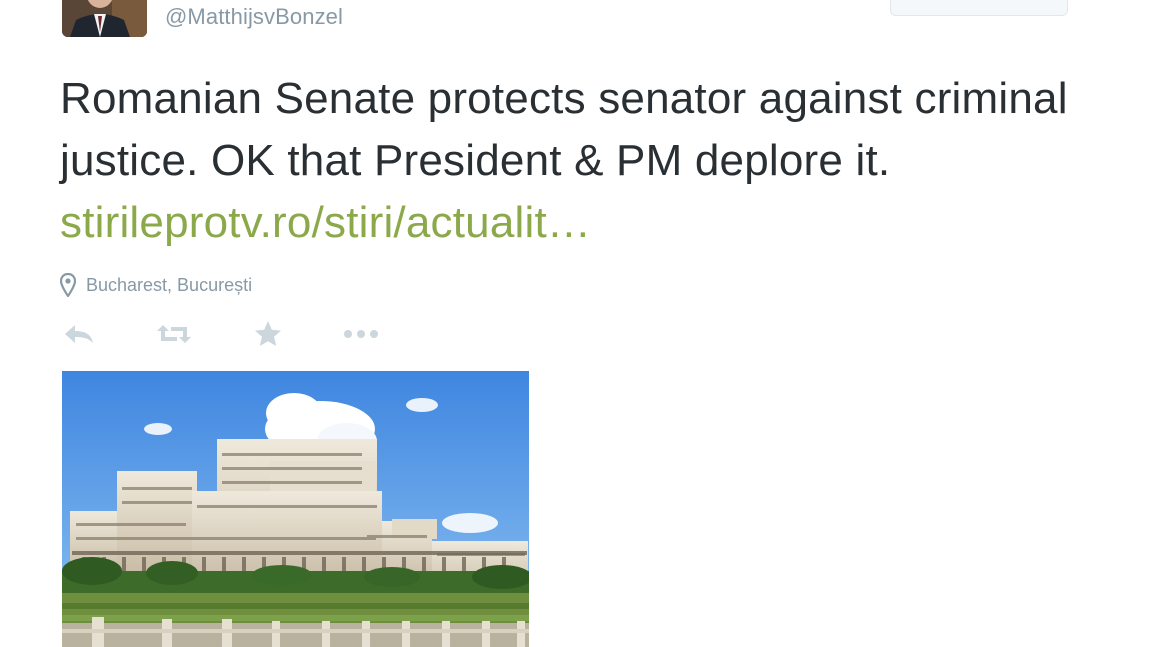 The width and height of the screenshot is (1150, 647). I want to click on star-icon, so click(268, 333).